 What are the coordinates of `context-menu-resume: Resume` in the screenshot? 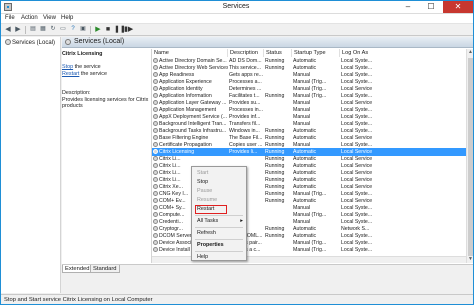 It's located at (219, 200).